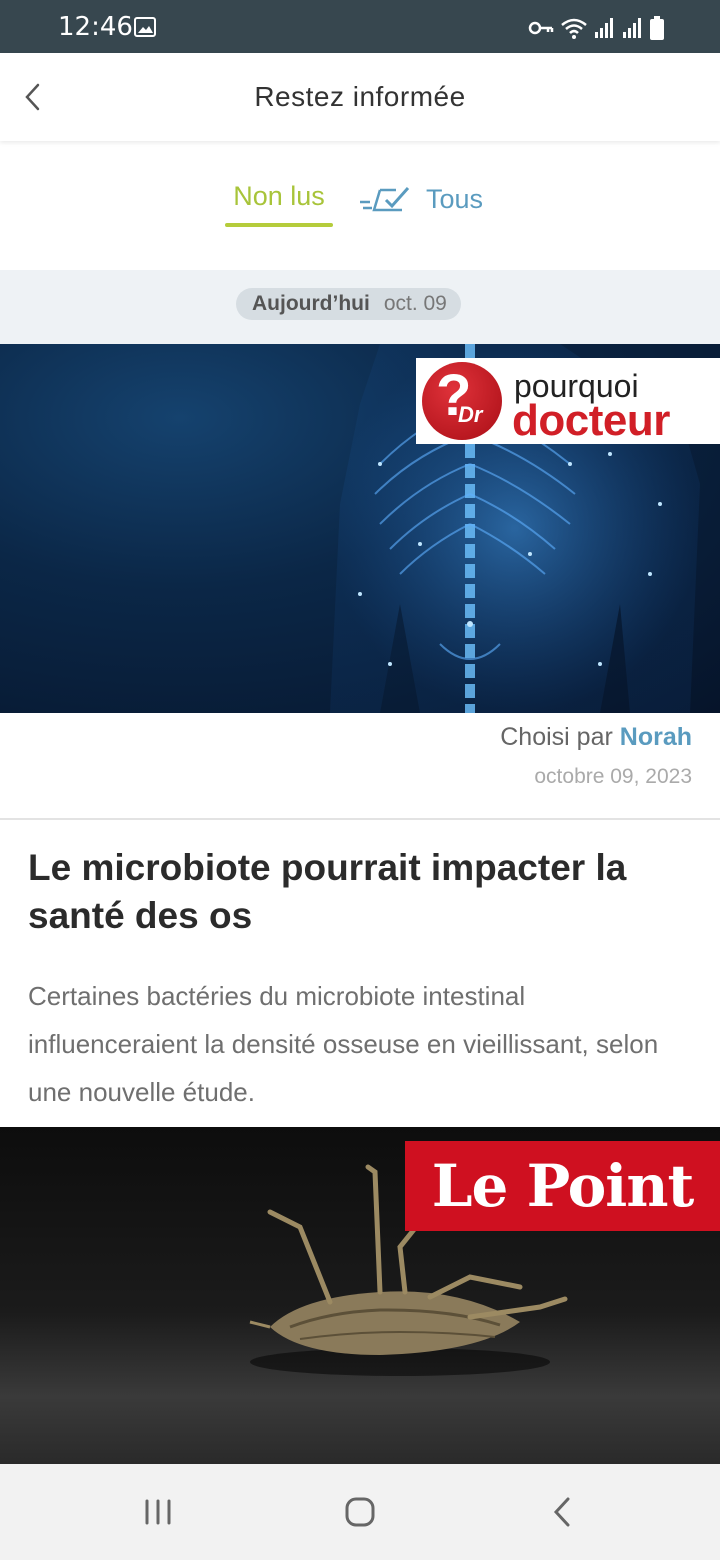 The image size is (720, 1560). Describe the element at coordinates (420, 199) in the screenshot. I see `tab-all: Tous` at that location.